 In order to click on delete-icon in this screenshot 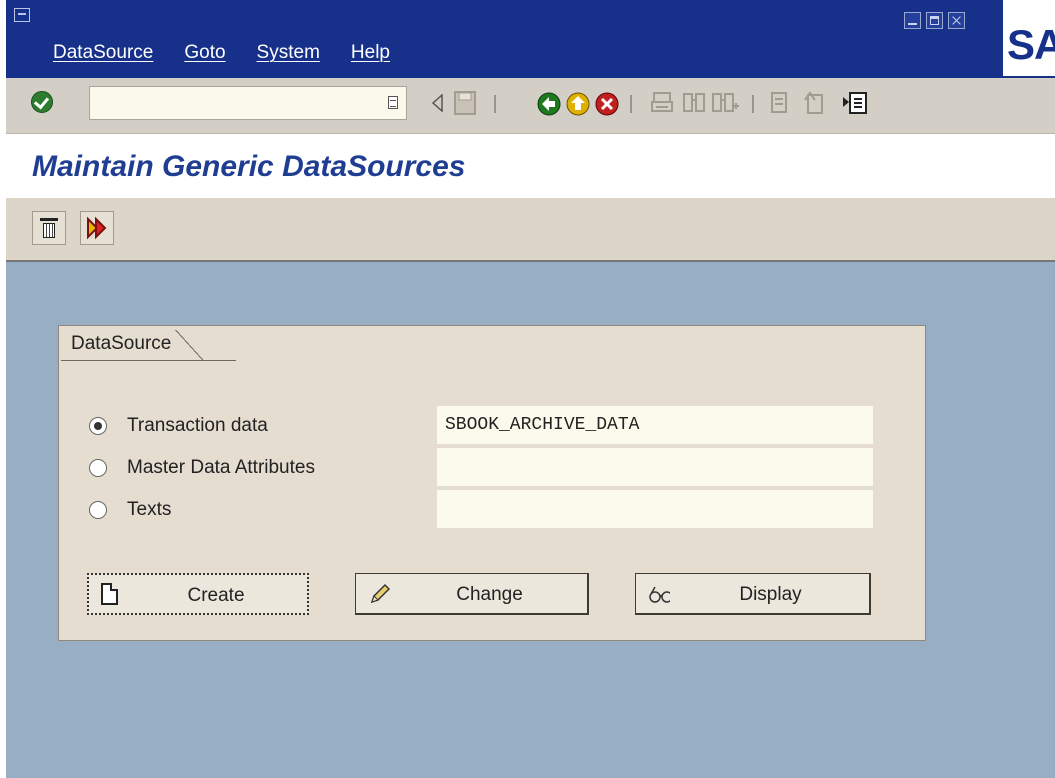, I will do `click(49, 228)`.